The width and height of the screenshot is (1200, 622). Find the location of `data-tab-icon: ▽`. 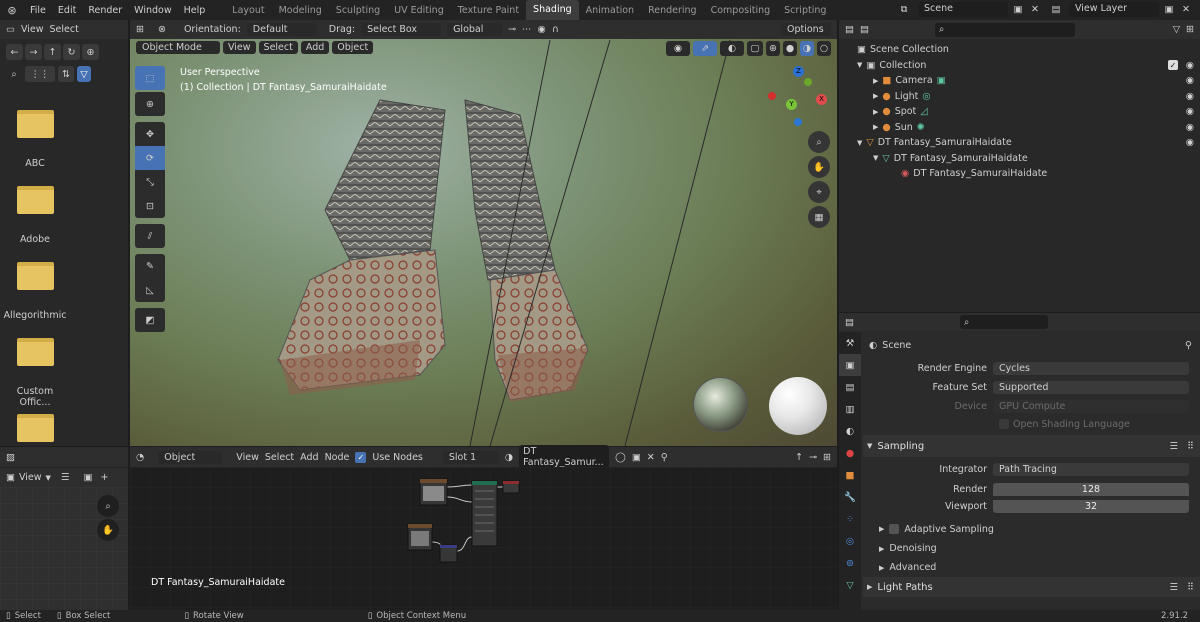

data-tab-icon: ▽ is located at coordinates (850, 585).